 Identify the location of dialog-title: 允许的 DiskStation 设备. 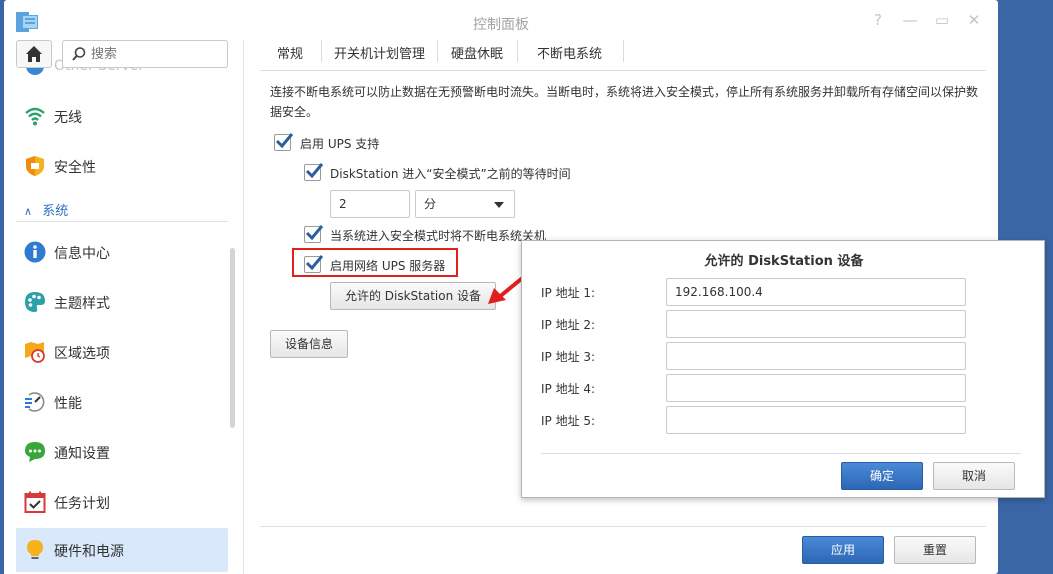
(784, 261).